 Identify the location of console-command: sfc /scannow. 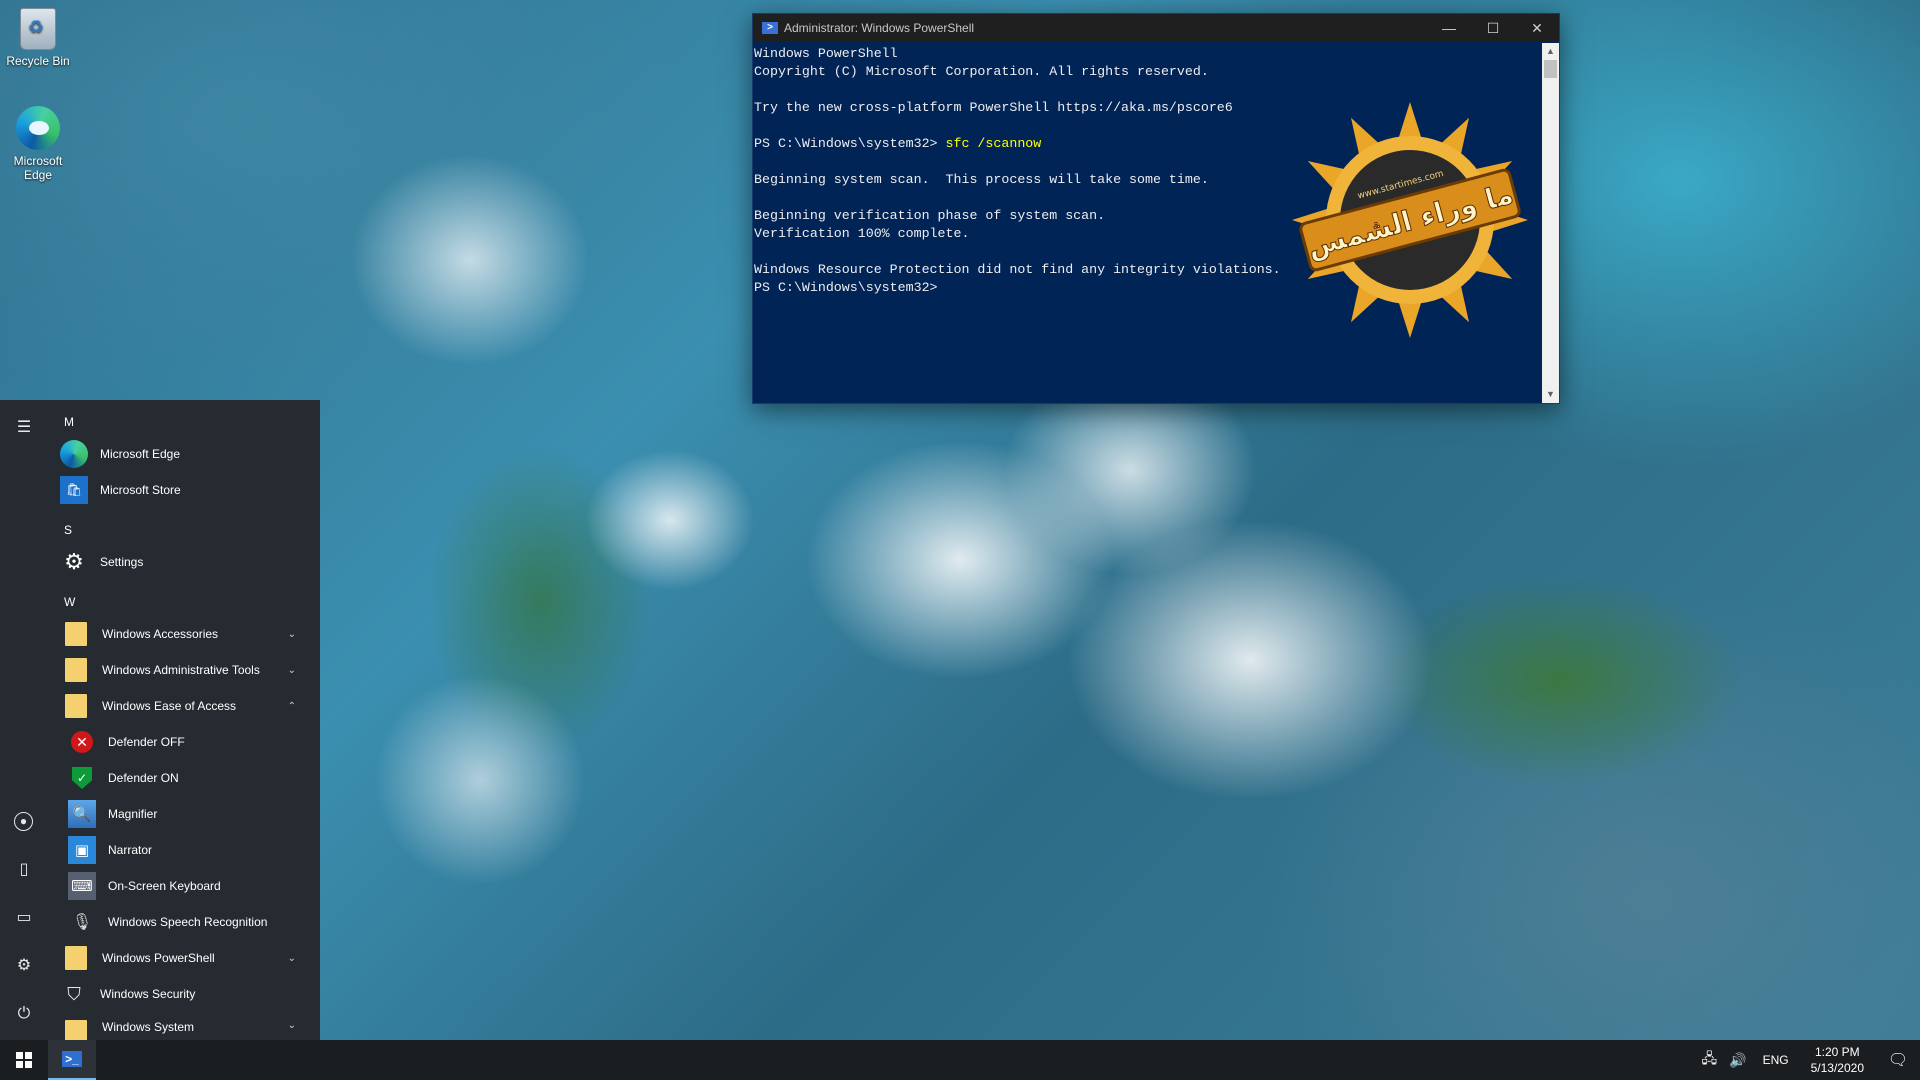
(993, 143).